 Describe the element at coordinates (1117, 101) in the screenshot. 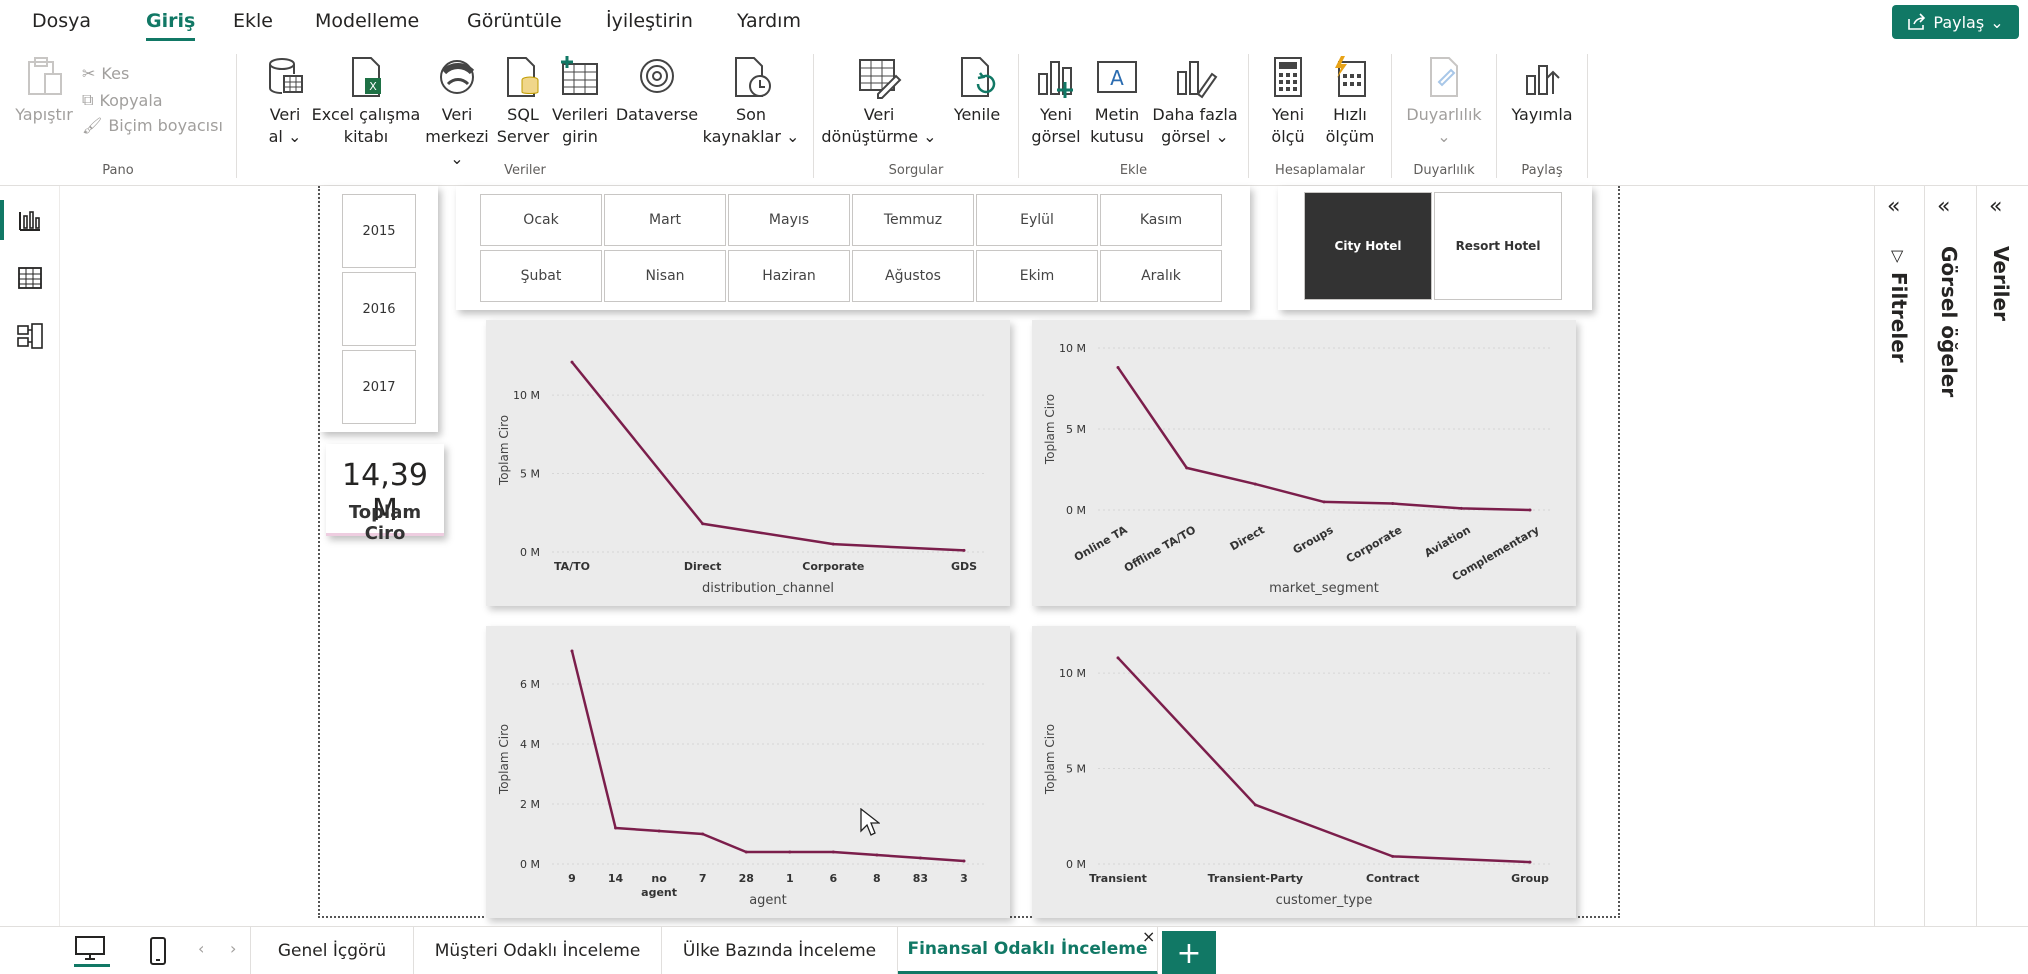

I see `text-box-button: A Metin kutusu` at that location.